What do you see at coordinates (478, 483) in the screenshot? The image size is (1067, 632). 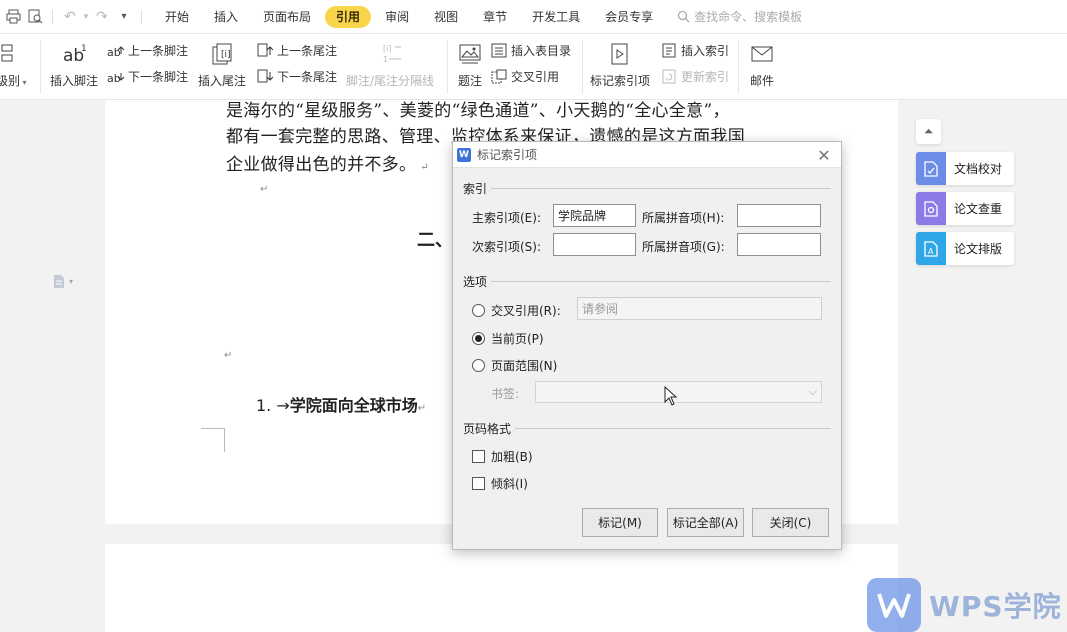 I see `checkbox-box` at bounding box center [478, 483].